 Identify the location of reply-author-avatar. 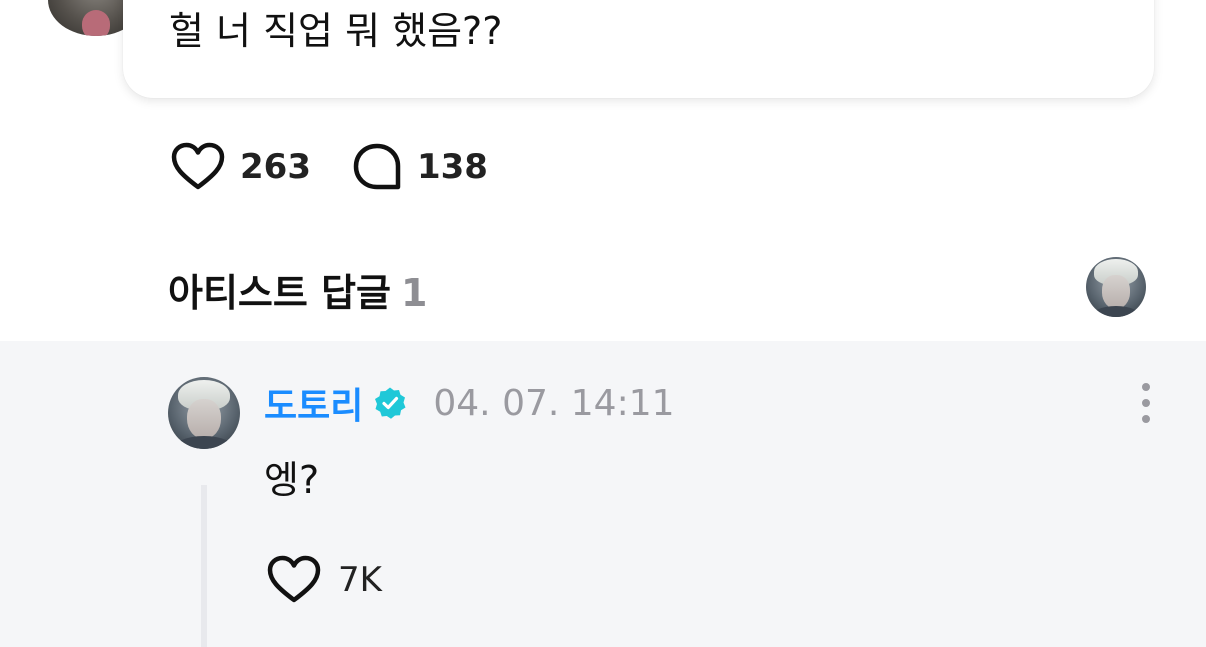
(204, 413).